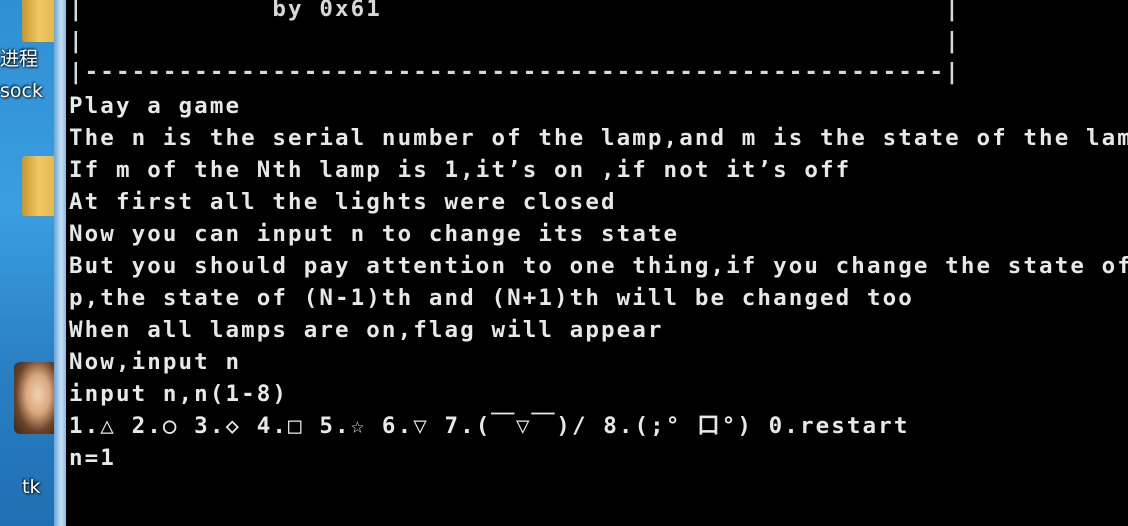 The image size is (1128, 526). I want to click on desktop-icon-label: 进程, so click(27, 57).